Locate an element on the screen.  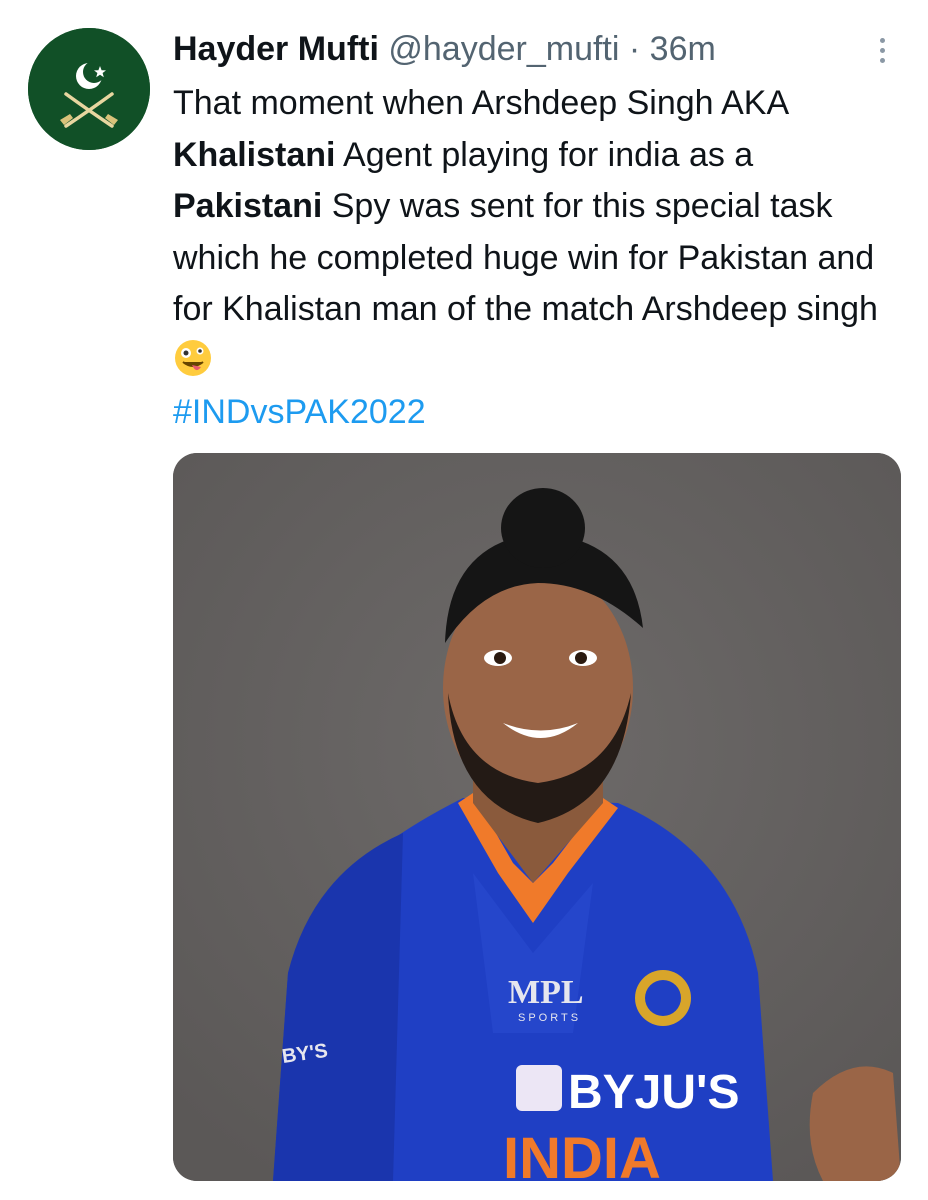
tweet-header: Hayder Mufti @hayder_mufti · 36m is located at coordinates (515, 49).